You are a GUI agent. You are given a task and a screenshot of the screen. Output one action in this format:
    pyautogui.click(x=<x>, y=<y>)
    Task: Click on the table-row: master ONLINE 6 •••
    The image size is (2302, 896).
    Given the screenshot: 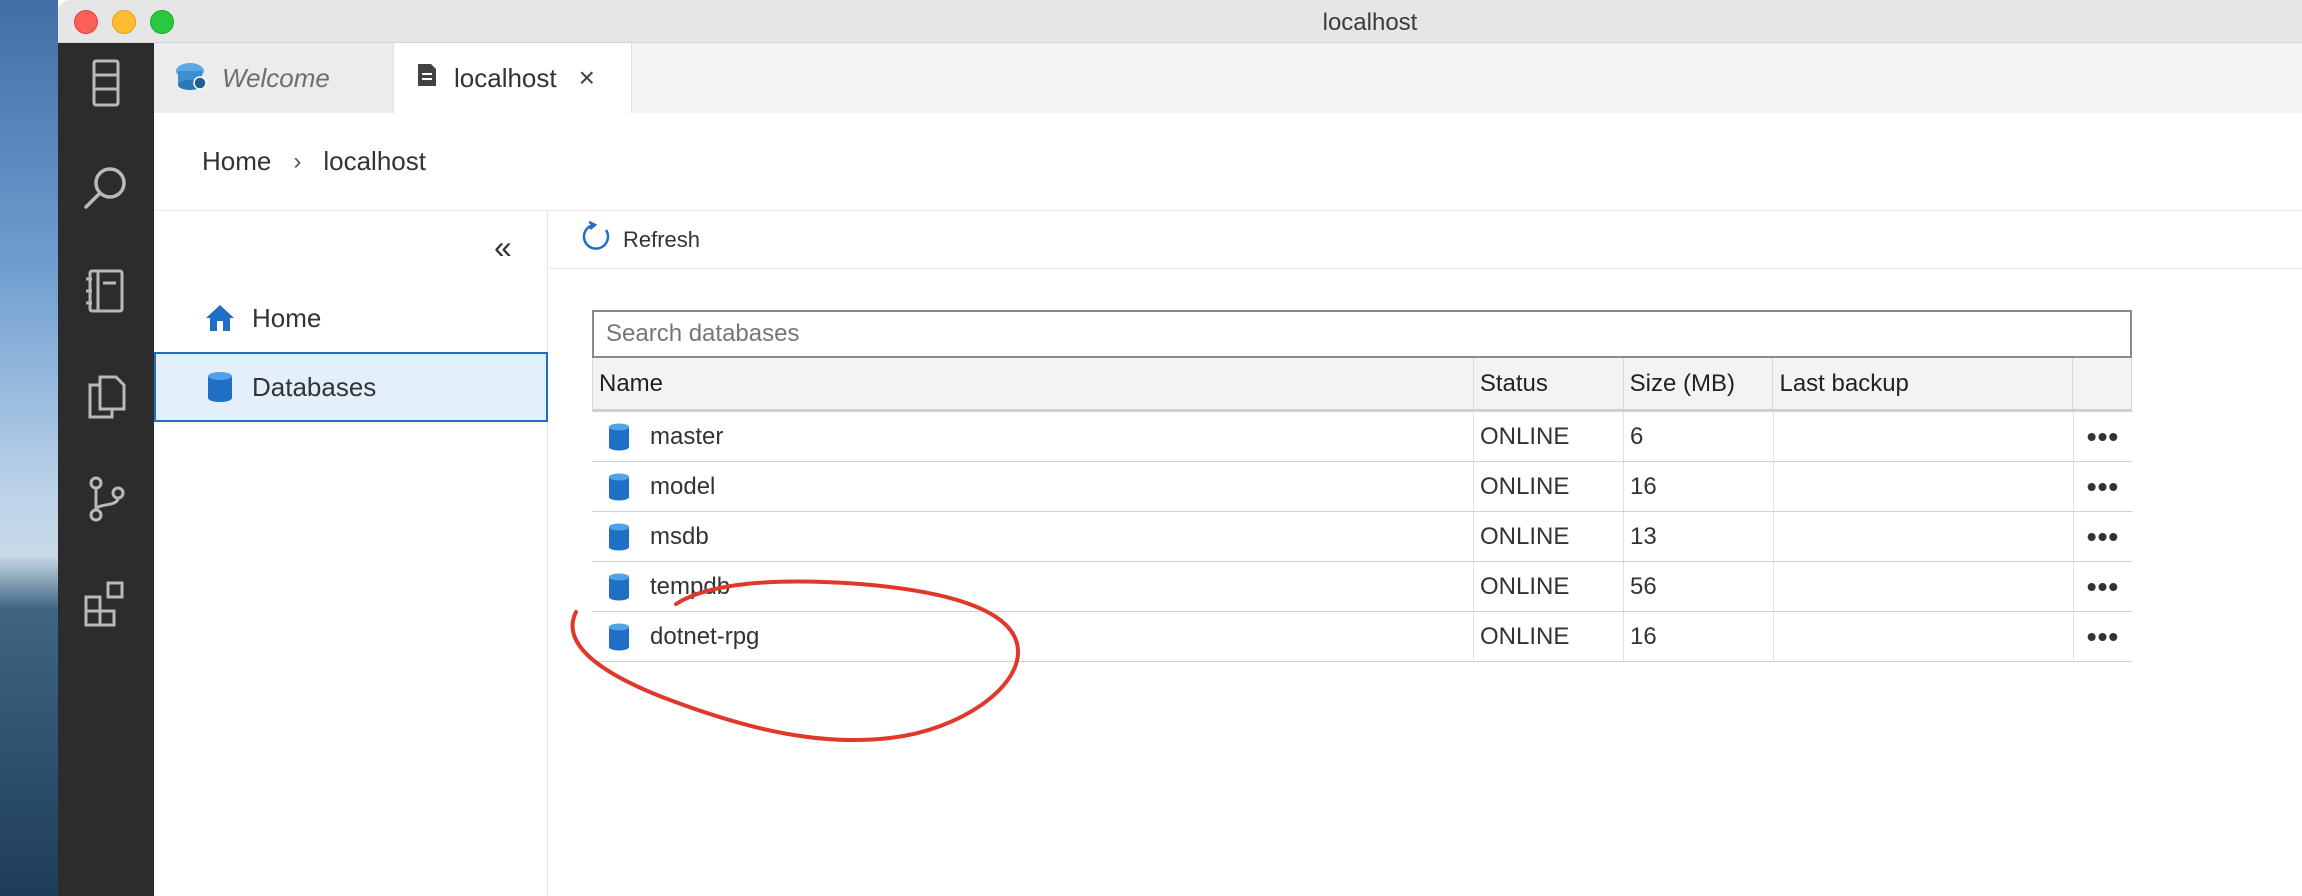 What is the action you would take?
    pyautogui.click(x=1362, y=437)
    